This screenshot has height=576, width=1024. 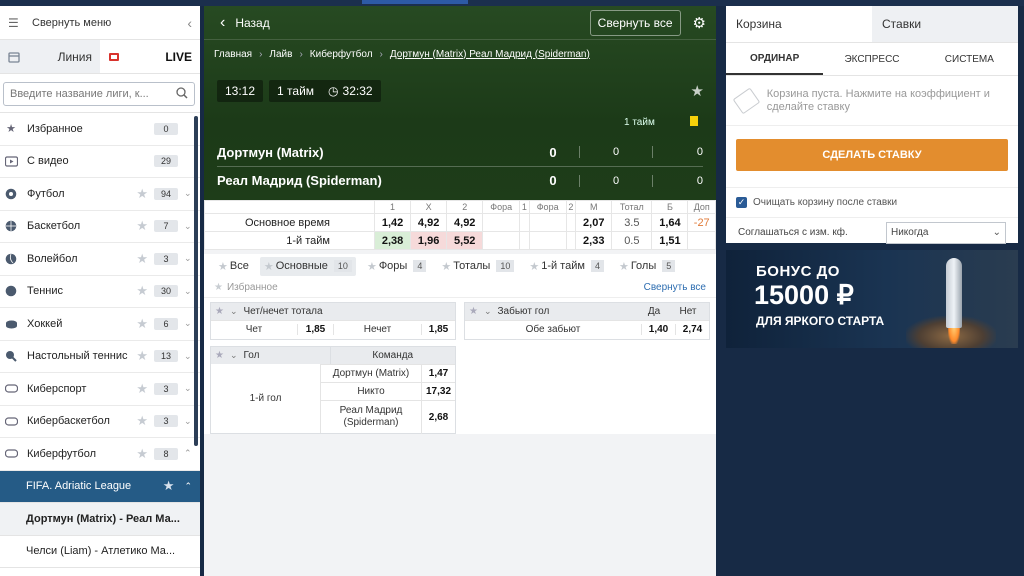 What do you see at coordinates (100, 162) in the screenshot?
I see `sidebar-item-video: С видео 29` at bounding box center [100, 162].